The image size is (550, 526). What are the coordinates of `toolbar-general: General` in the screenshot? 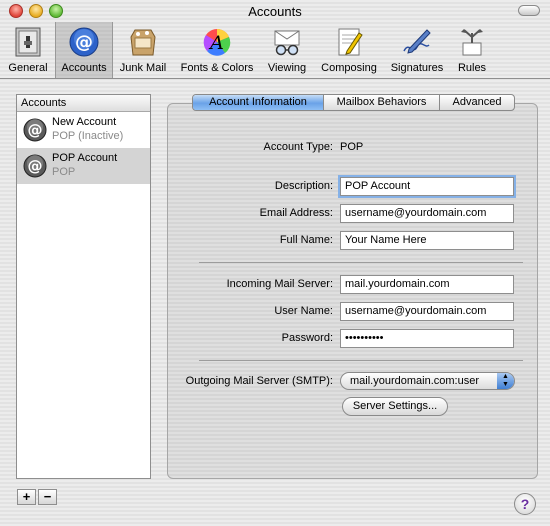 It's located at (28, 50).